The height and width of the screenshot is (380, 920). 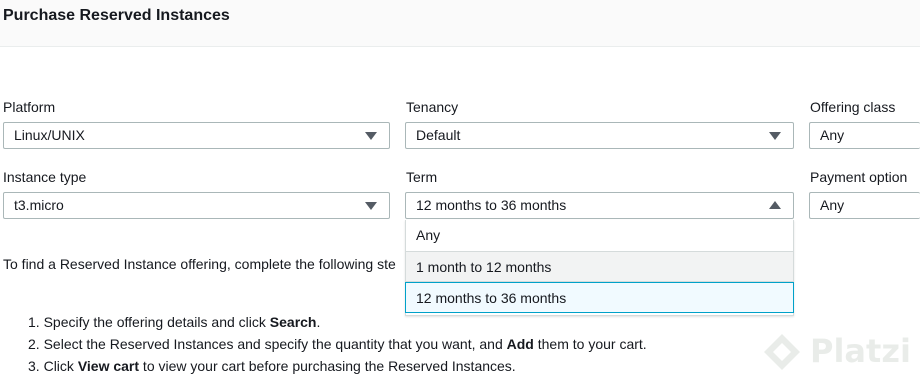 I want to click on platform-value: Linux/UNIX, so click(x=49, y=135).